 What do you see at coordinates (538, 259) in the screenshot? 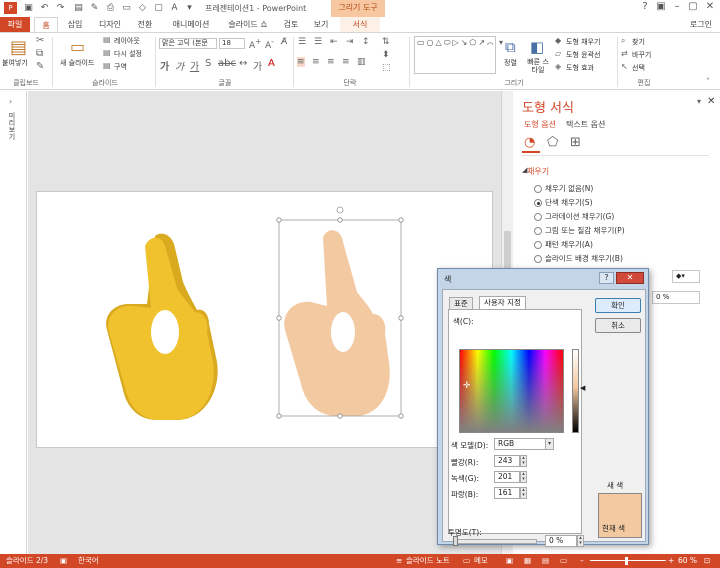
I see `radio-slide-background` at bounding box center [538, 259].